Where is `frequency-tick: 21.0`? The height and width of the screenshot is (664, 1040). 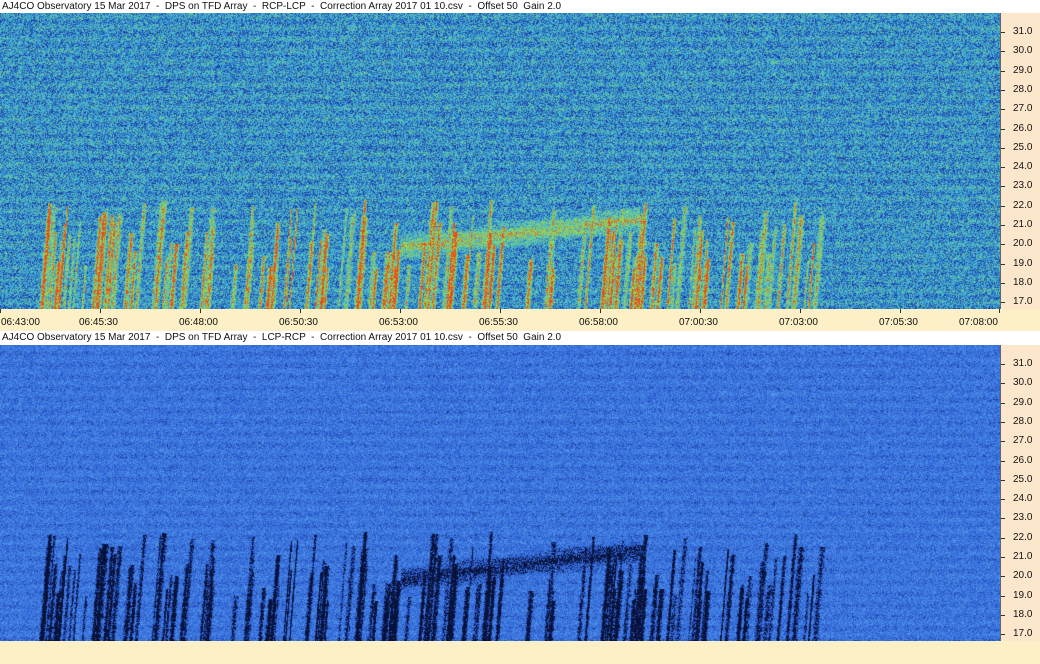 frequency-tick: 21.0 is located at coordinates (1020, 557).